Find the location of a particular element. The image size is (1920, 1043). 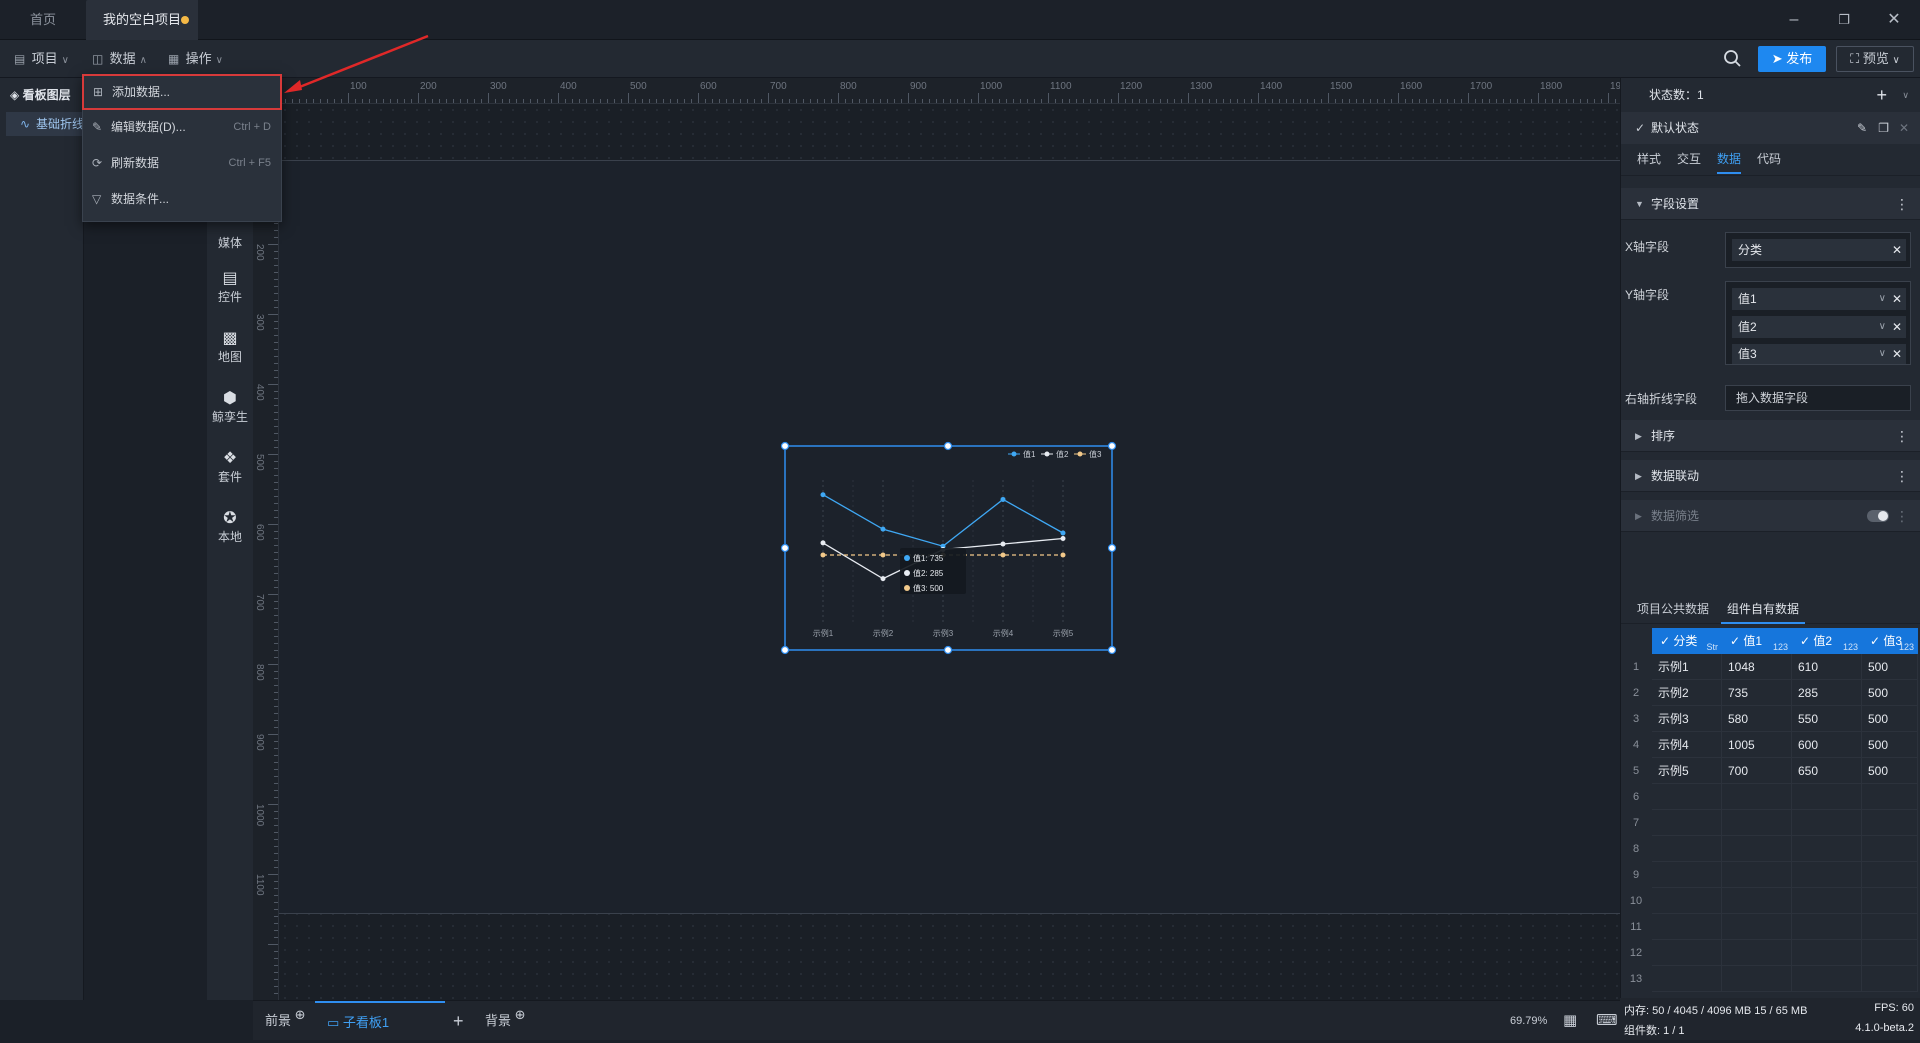

table-cell: 示例4 is located at coordinates (1687, 745).